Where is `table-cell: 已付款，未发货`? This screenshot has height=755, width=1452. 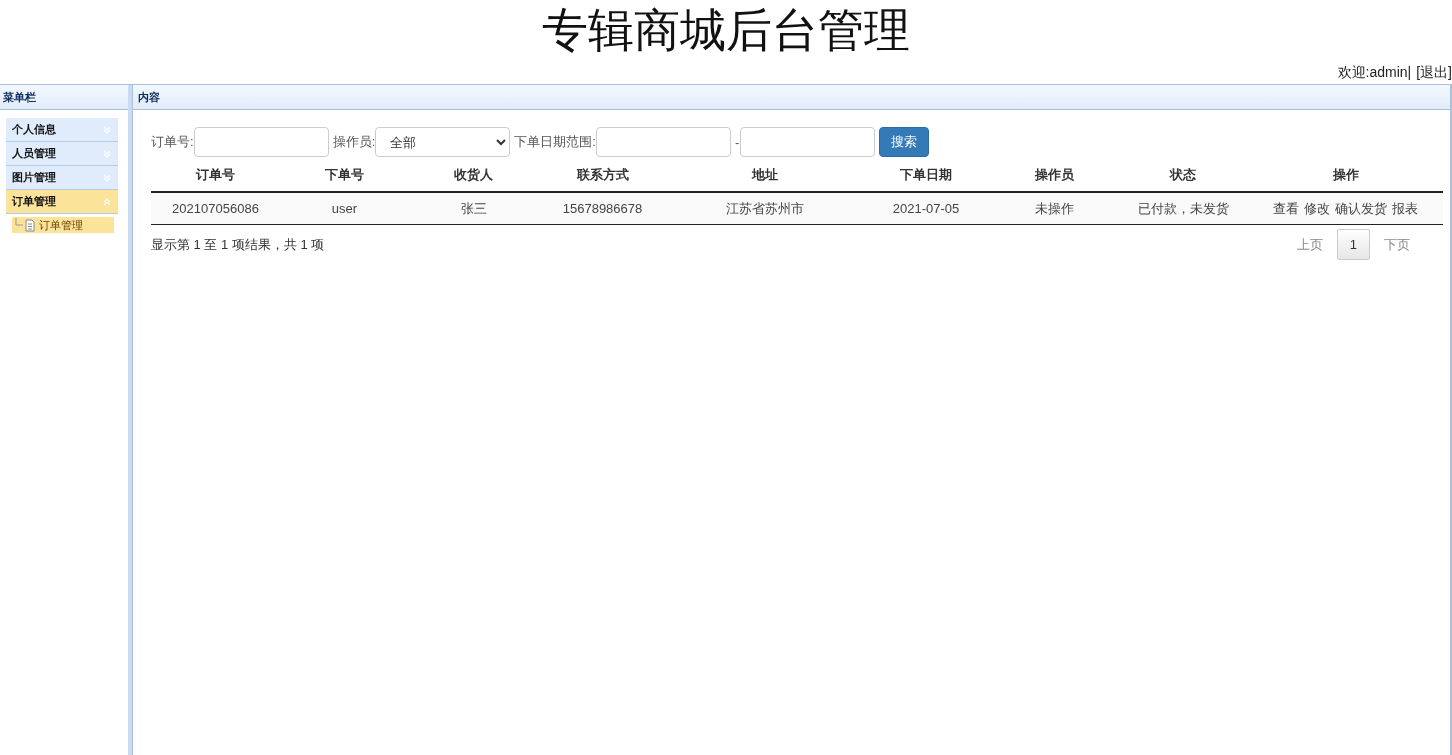
table-cell: 已付款，未发货 is located at coordinates (1183, 209).